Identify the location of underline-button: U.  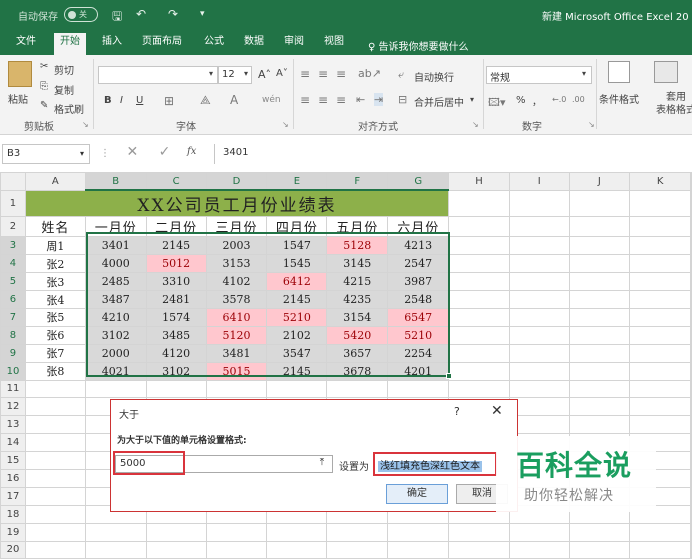
(139, 100).